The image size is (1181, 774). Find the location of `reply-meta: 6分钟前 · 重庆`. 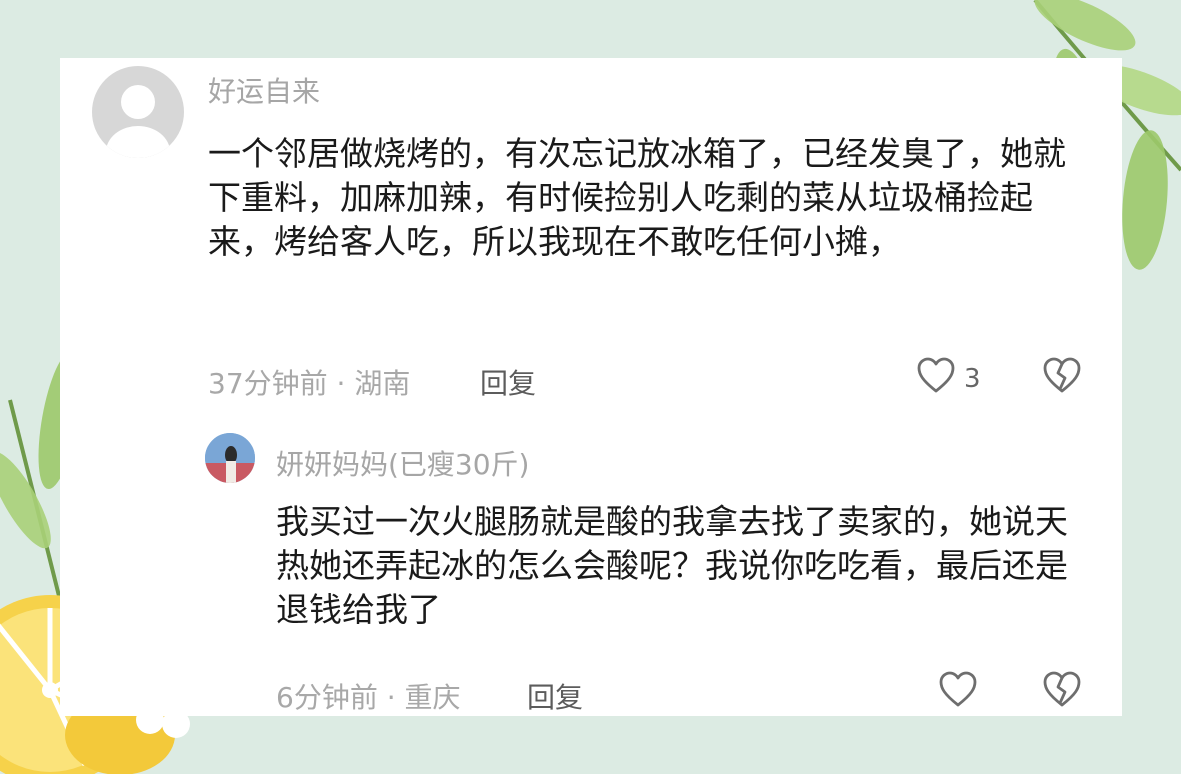

reply-meta: 6分钟前 · 重庆 is located at coordinates (368, 697).